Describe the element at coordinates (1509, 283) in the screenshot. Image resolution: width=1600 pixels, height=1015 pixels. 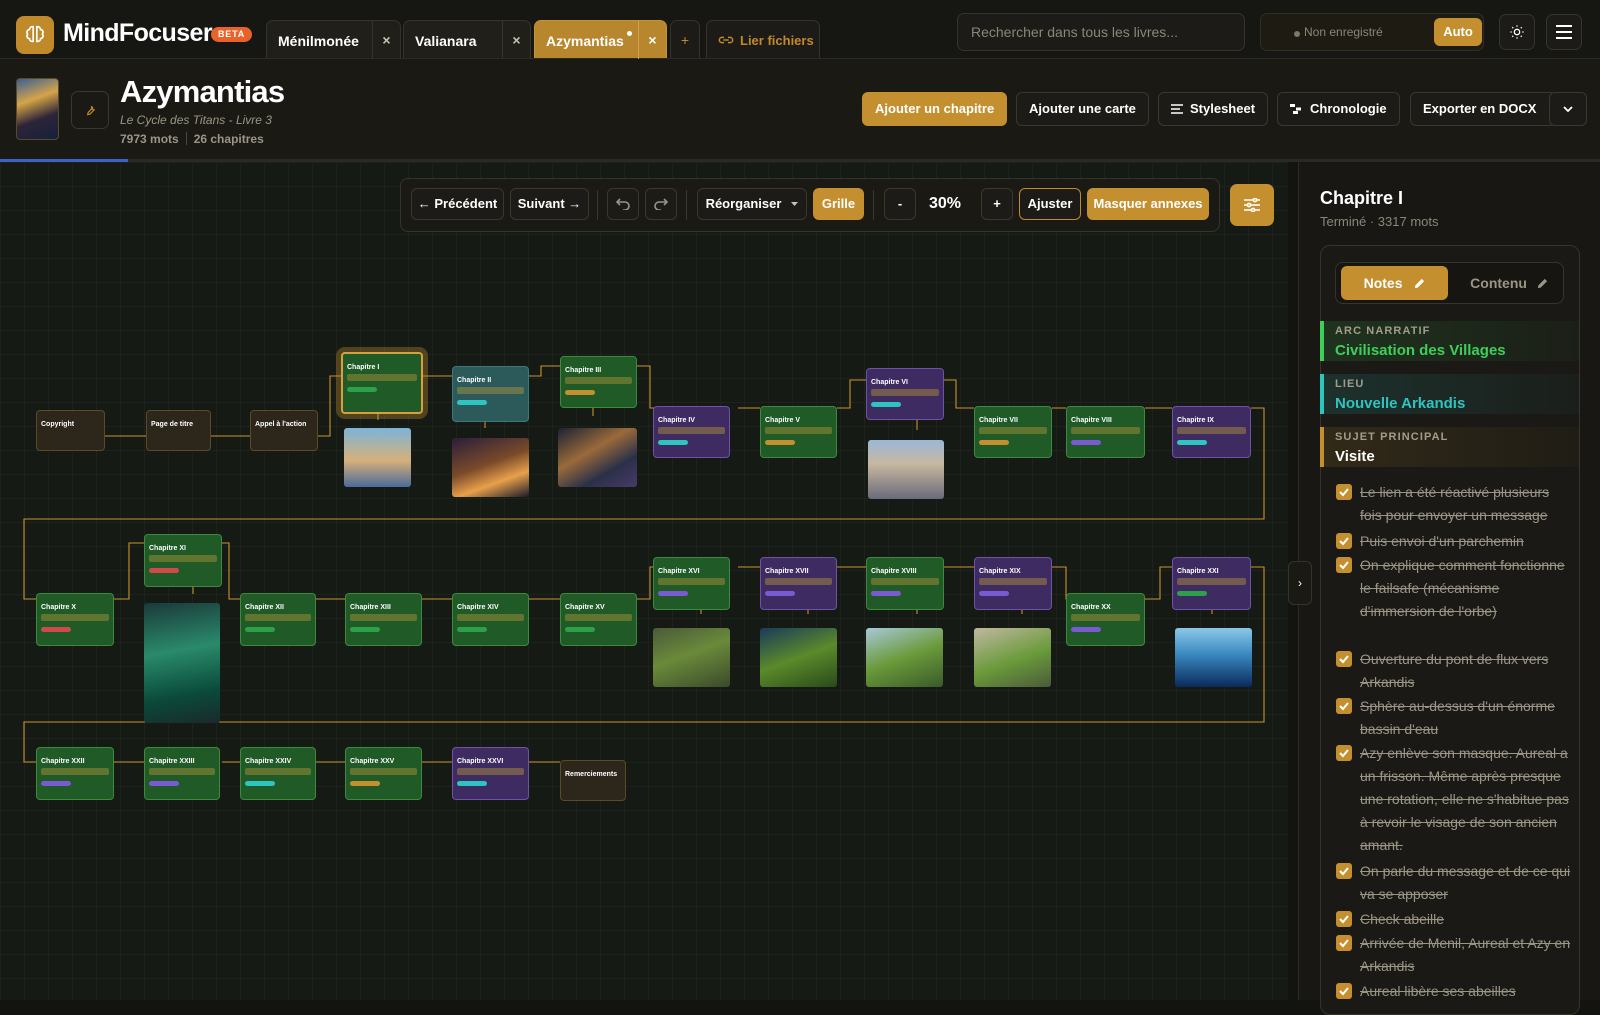
I see `tab-content: Contenu` at that location.